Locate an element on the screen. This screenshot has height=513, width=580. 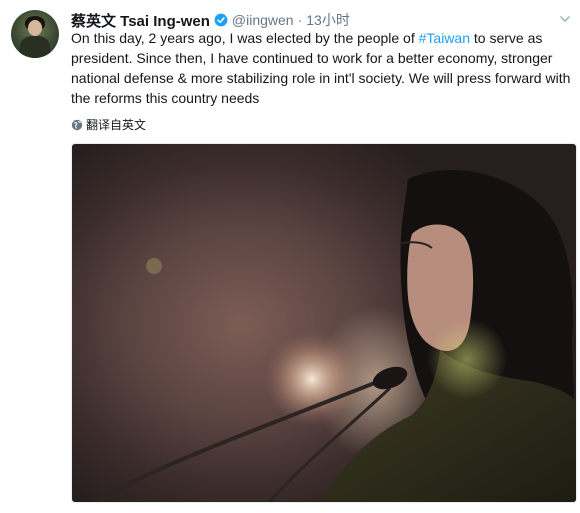
hashtag-link: #Taiwan is located at coordinates (444, 38).